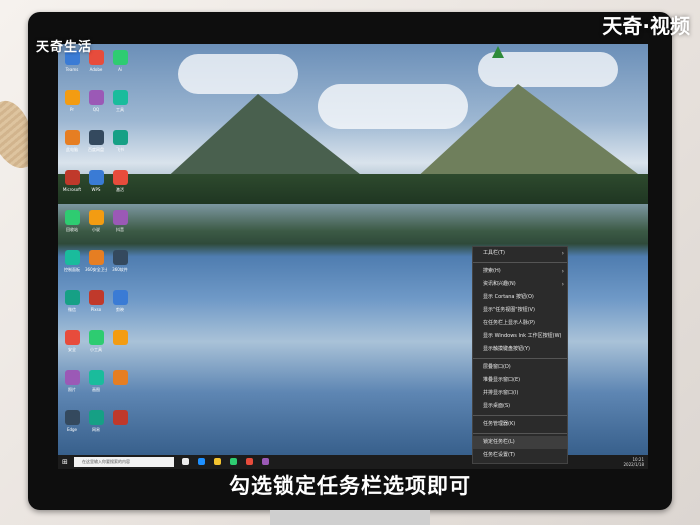 The height and width of the screenshot is (525, 700). I want to click on desktop-icon: 360软件, so click(120, 265).